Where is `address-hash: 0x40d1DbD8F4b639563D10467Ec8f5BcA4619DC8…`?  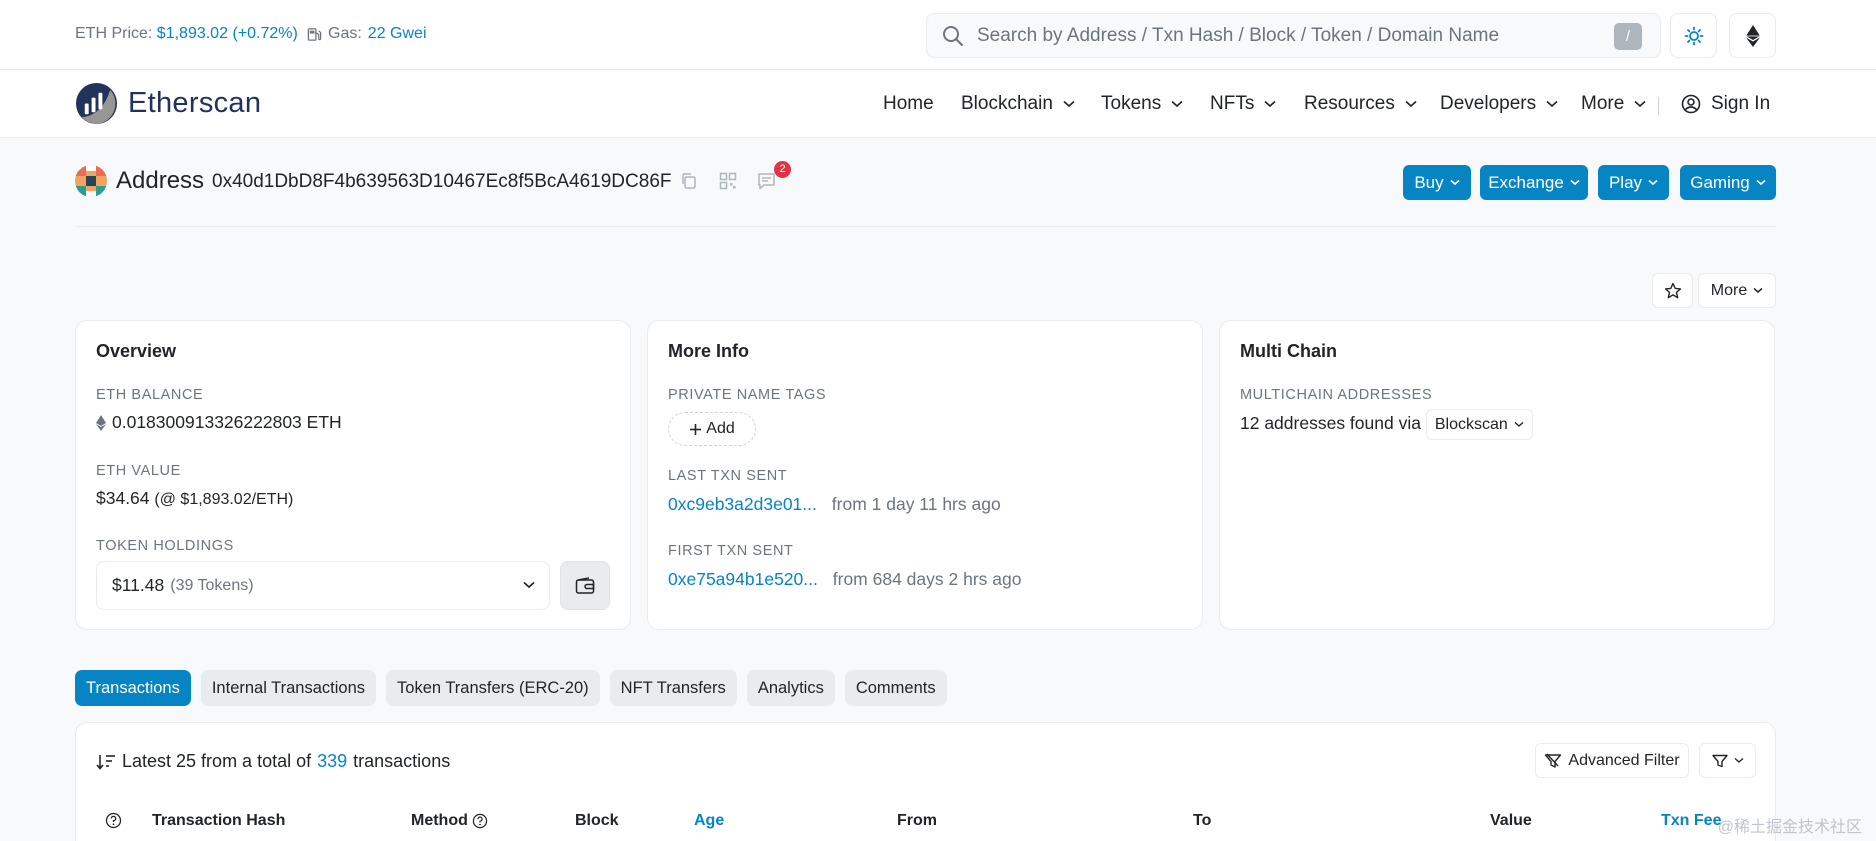 address-hash: 0x40d1DbD8F4b639563D10467Ec8f5BcA4619DC8… is located at coordinates (442, 181).